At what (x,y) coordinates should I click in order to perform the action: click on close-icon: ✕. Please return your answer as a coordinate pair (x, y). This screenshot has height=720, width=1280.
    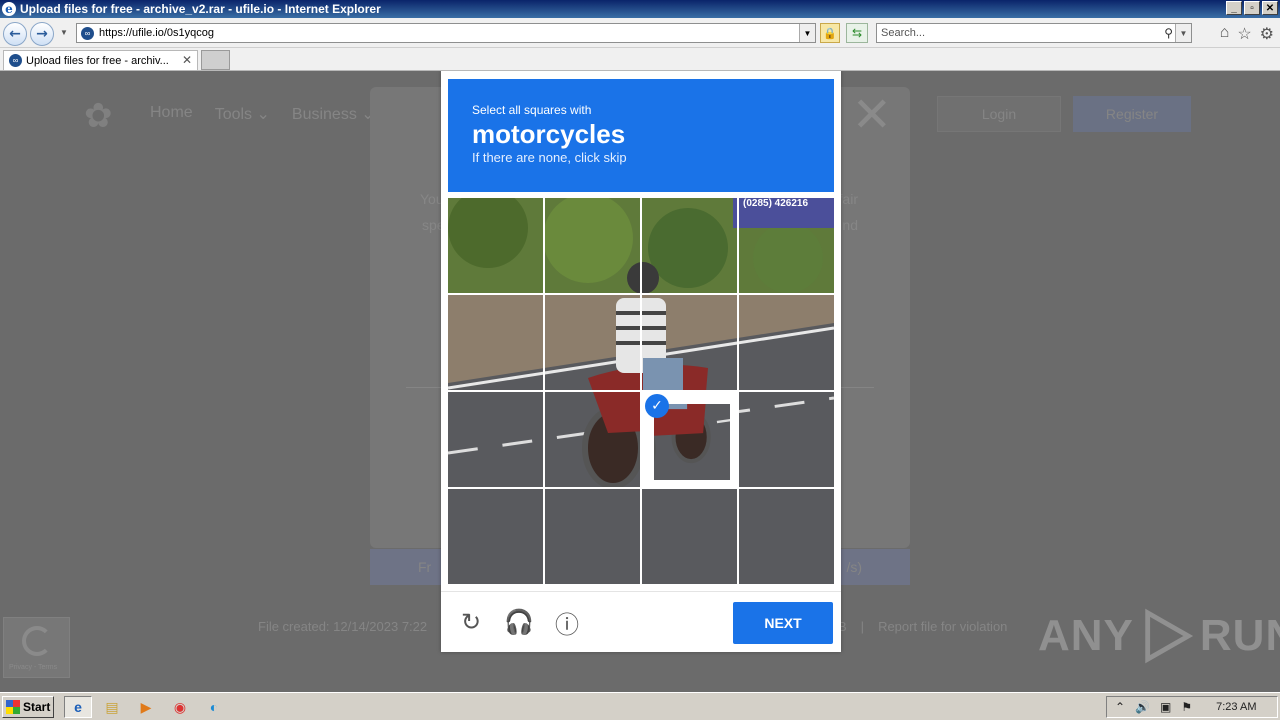
    Looking at the image, I should click on (872, 115).